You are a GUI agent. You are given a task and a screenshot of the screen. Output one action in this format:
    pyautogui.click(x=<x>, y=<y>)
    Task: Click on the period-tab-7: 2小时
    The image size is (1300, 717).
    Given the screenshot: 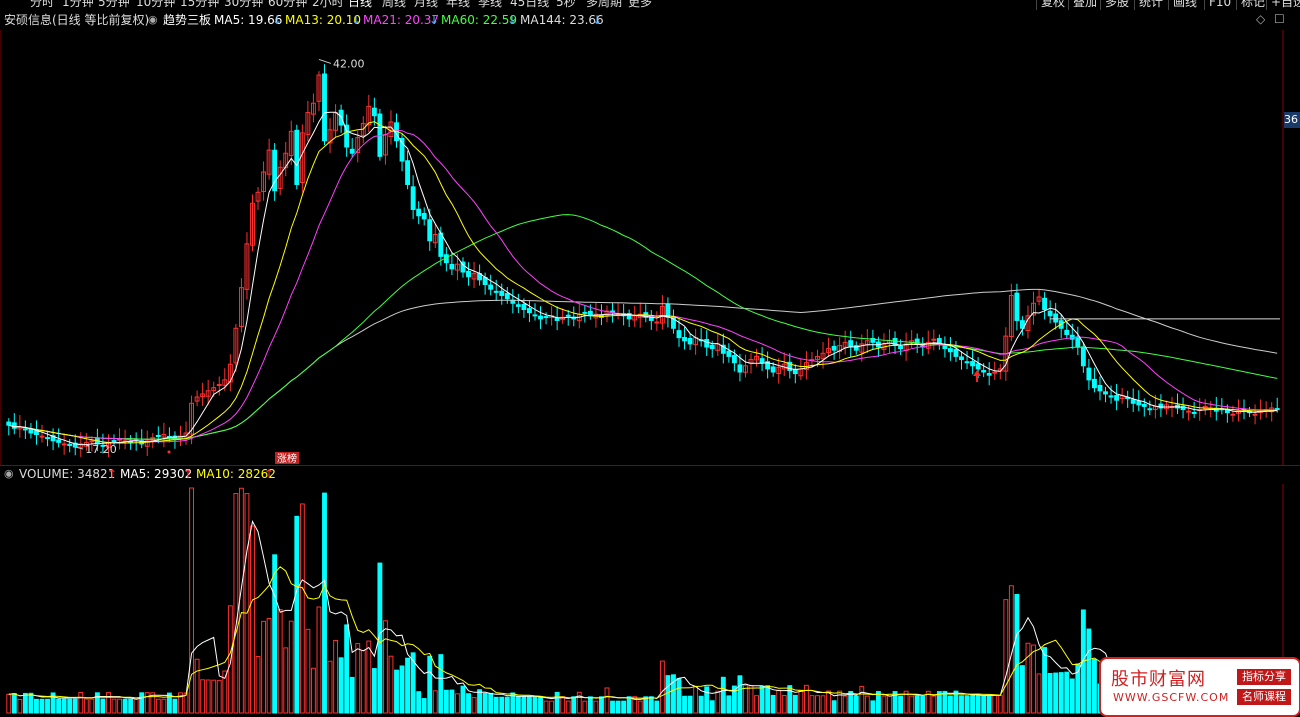 What is the action you would take?
    pyautogui.click(x=328, y=5)
    